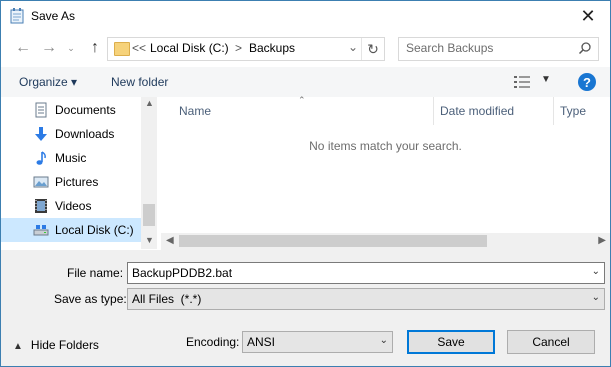 The height and width of the screenshot is (367, 611). What do you see at coordinates (41, 158) in the screenshot?
I see `music-icon` at bounding box center [41, 158].